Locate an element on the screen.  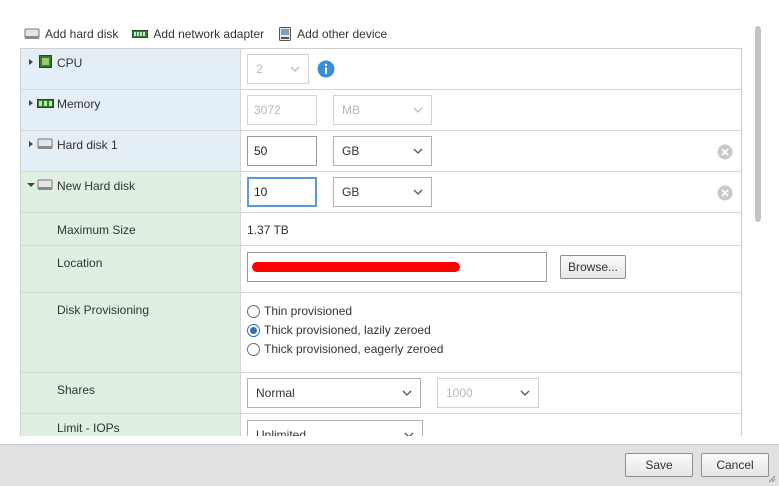
thin-provisioned-radio is located at coordinates (253, 311).